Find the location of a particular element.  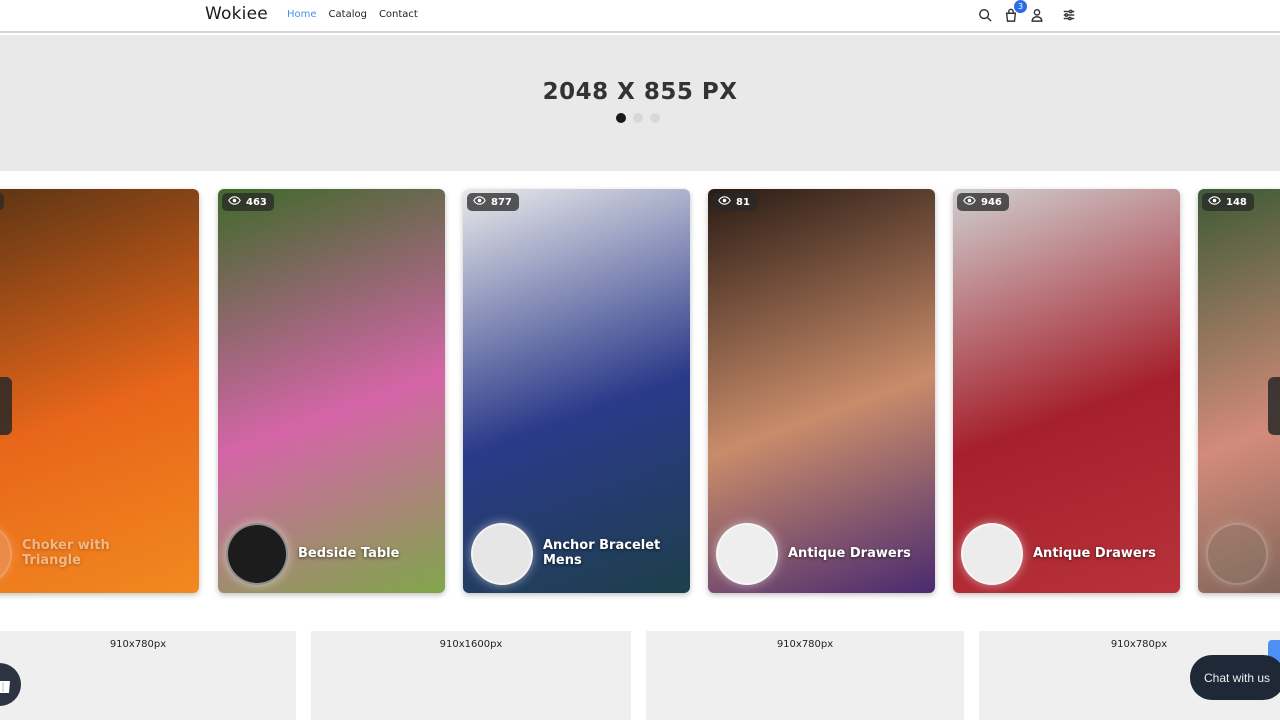

view-count-badge: 946 is located at coordinates (983, 202).